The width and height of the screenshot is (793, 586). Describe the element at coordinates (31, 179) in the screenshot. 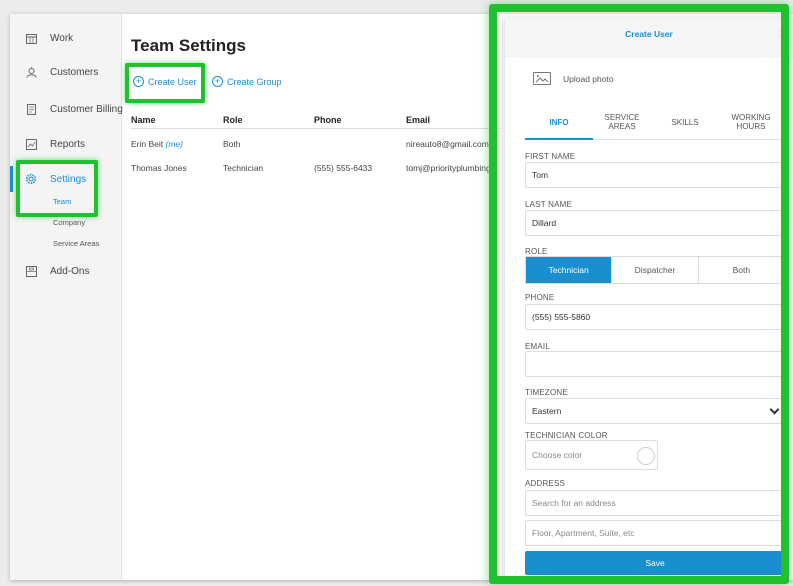

I see `gear-icon` at that location.